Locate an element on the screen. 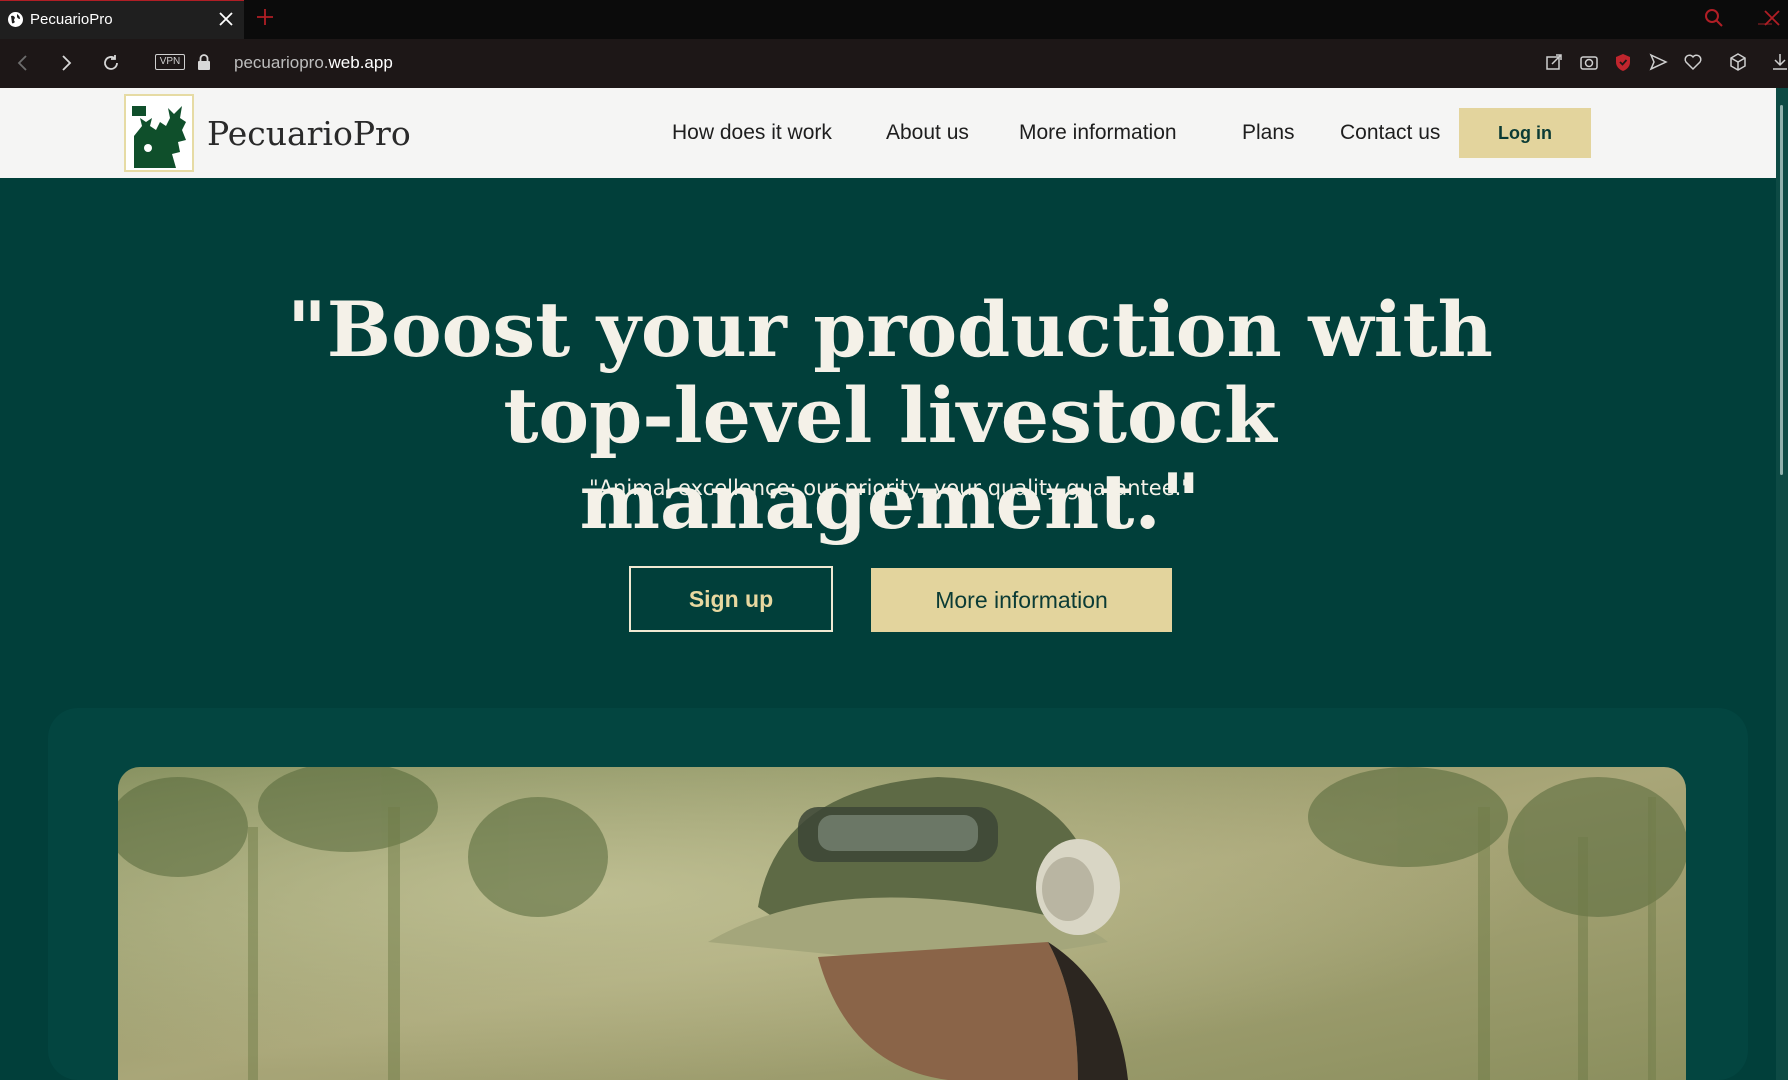 This screenshot has width=1788, height=1080. logo is located at coordinates (159, 133).